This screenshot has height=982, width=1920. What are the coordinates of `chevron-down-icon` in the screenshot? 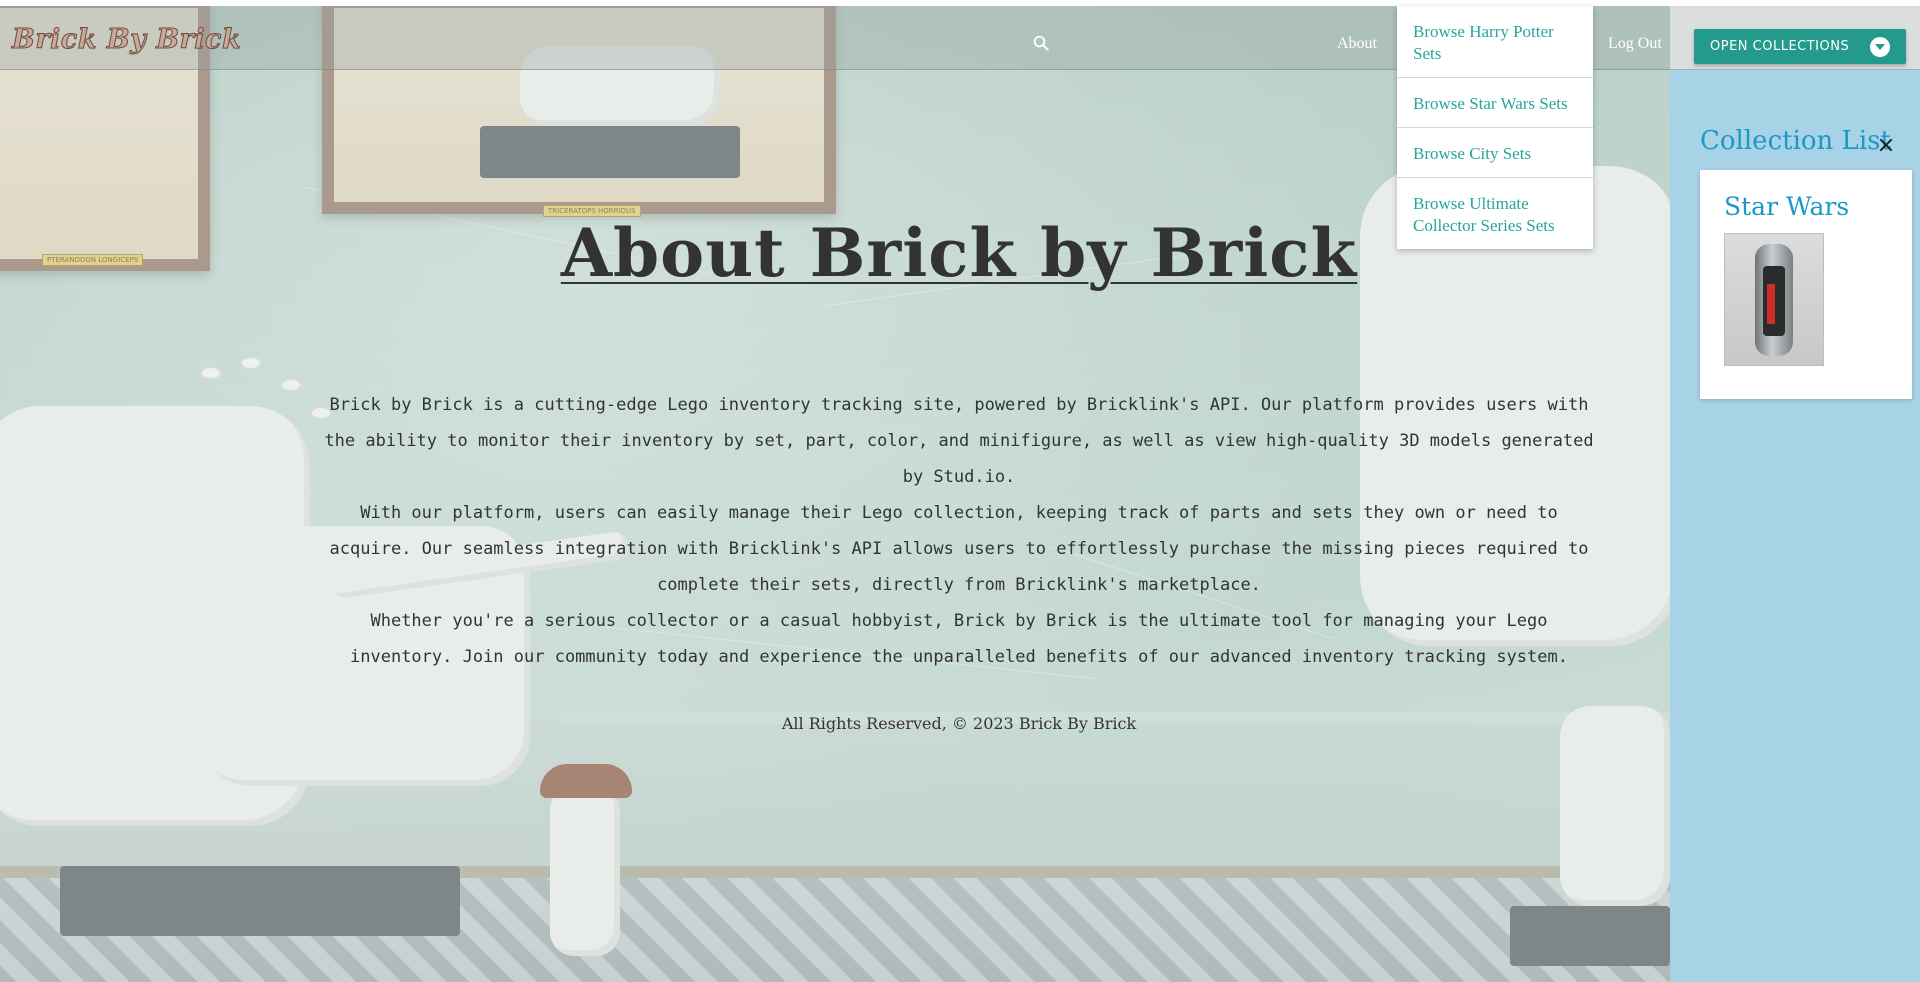 It's located at (1880, 47).